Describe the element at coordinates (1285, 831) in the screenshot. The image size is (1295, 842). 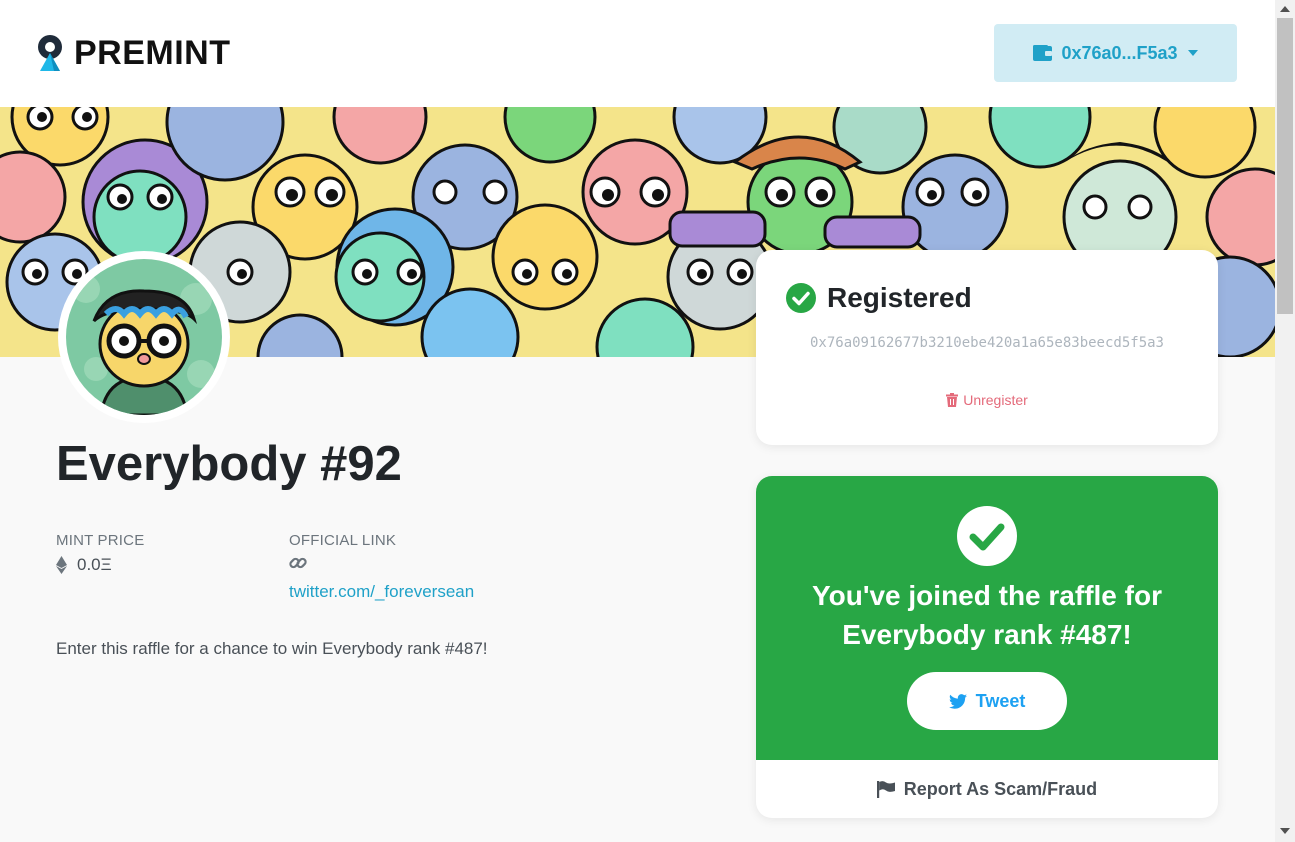
I see `scroll-down-arrow-icon` at that location.